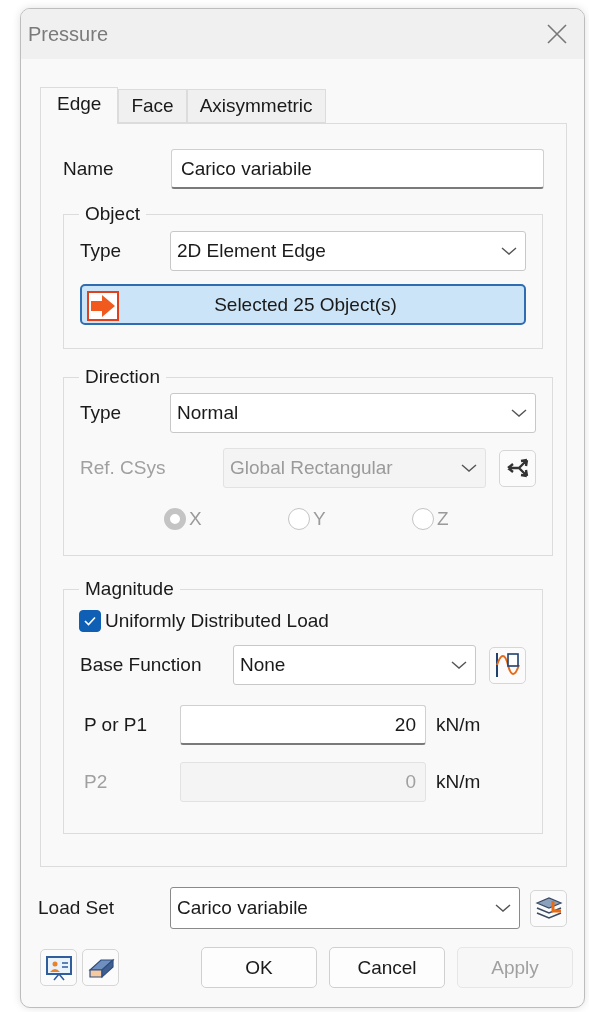 The width and height of the screenshot is (589, 1012). Describe the element at coordinates (303, 304) in the screenshot. I see `select-objects-button: Selected 25 Object(s)` at that location.